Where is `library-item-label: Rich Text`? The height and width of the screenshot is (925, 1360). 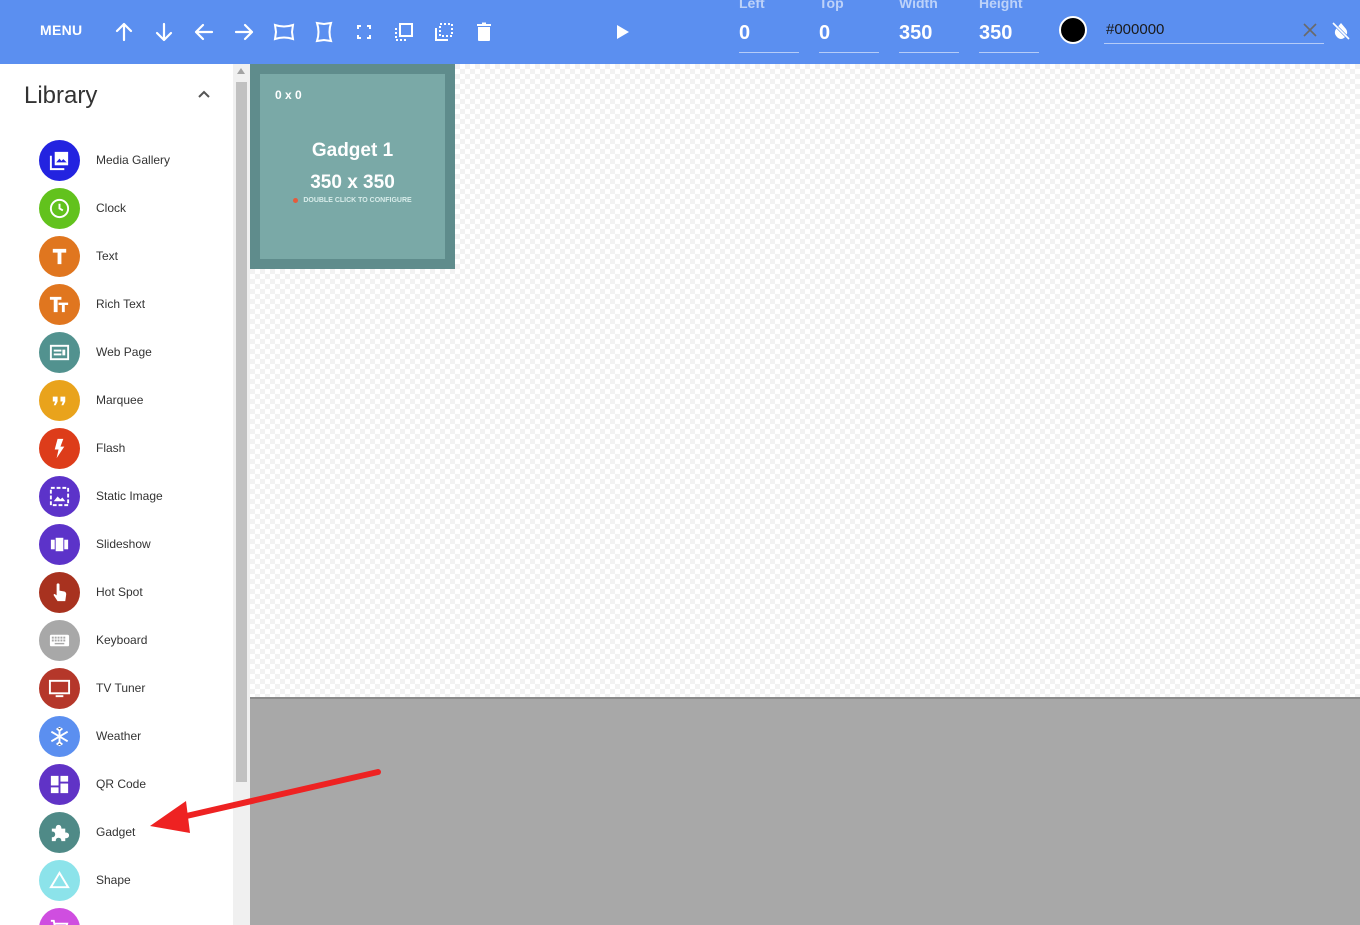 library-item-label: Rich Text is located at coordinates (121, 304).